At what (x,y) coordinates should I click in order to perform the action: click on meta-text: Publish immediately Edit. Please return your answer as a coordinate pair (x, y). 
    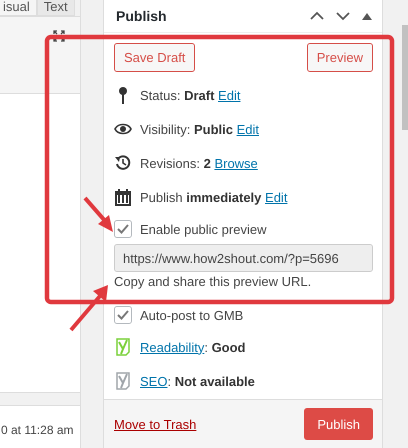
    Looking at the image, I should click on (214, 197).